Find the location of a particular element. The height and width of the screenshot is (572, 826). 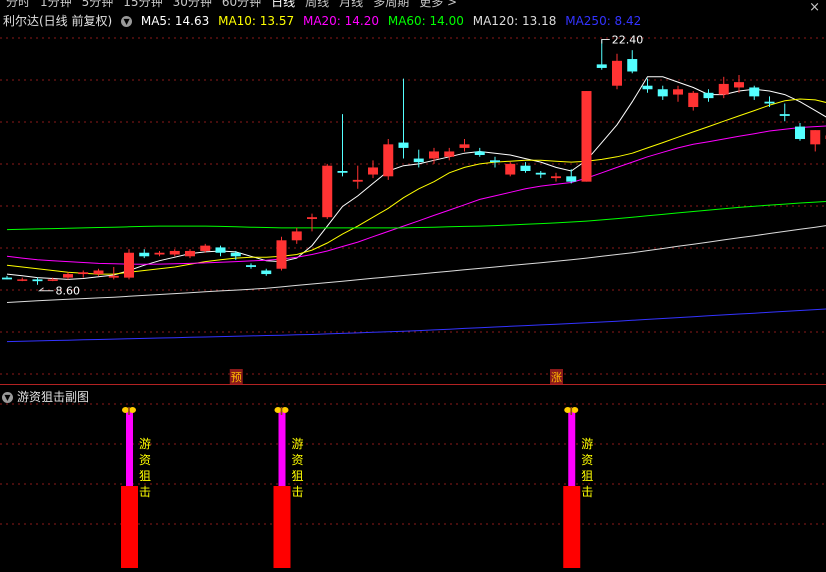

ma-line-ma60 is located at coordinates (416, 215).